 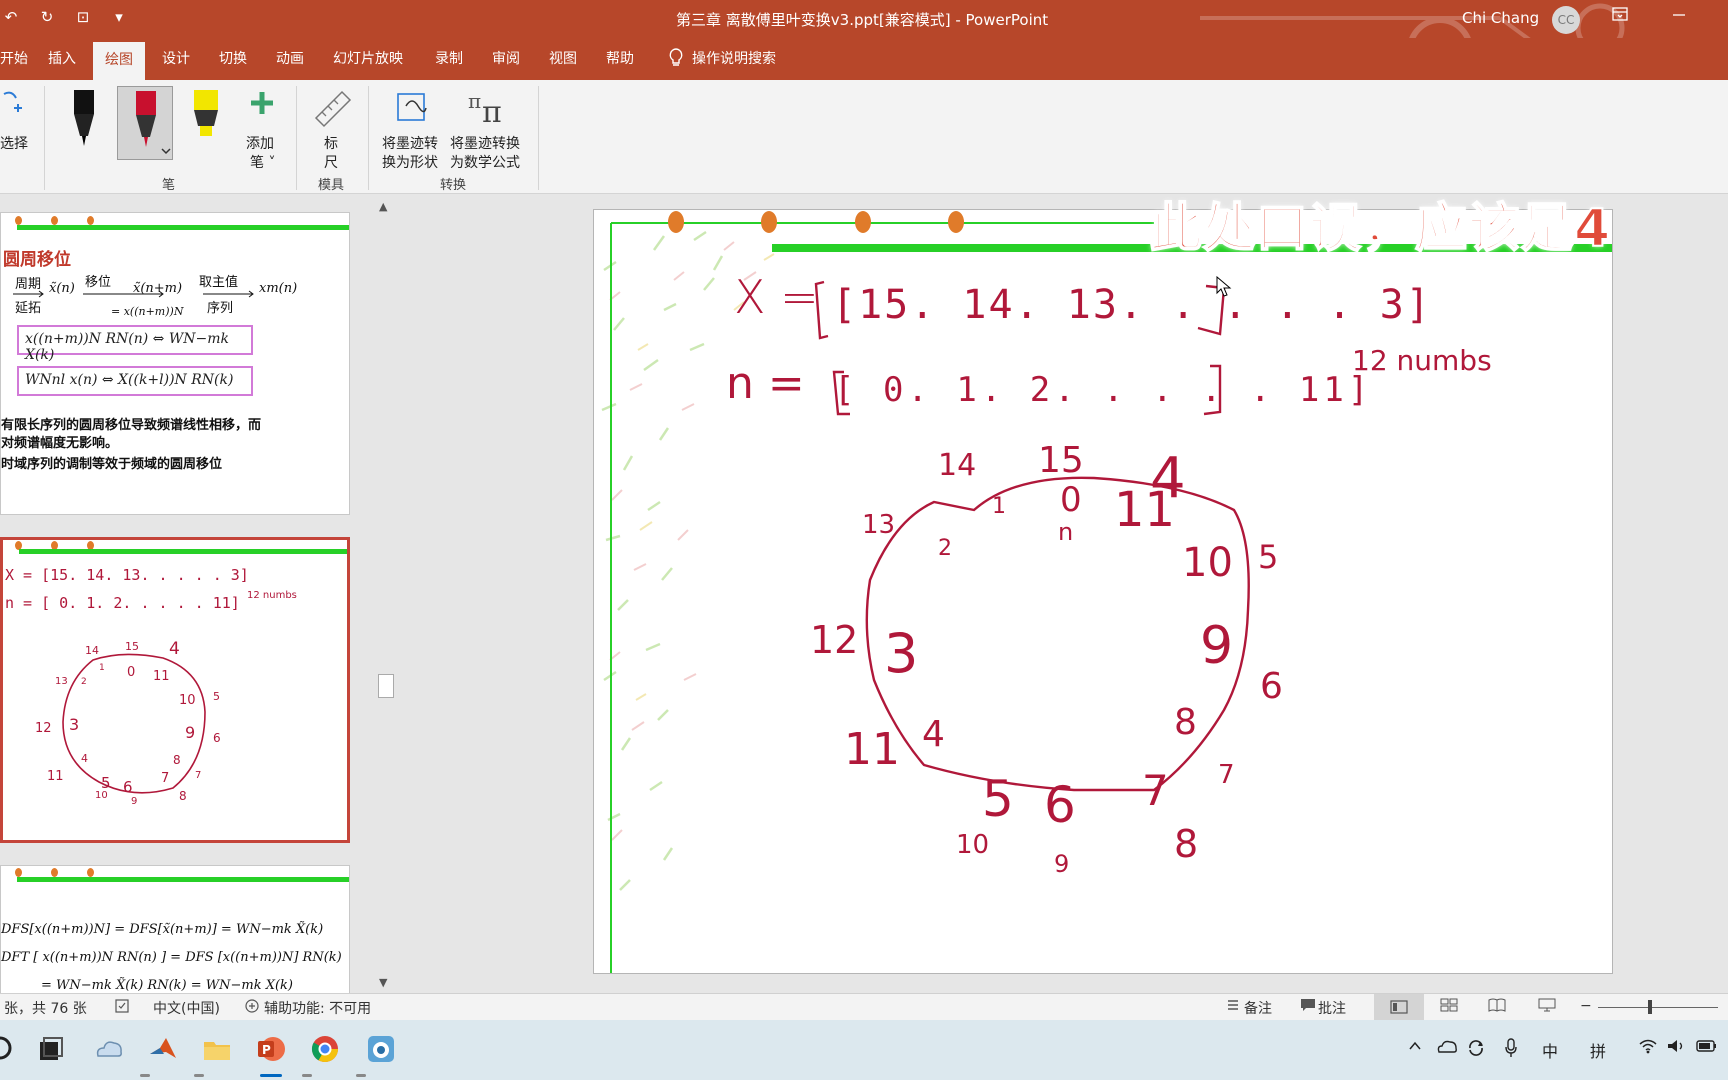 What do you see at coordinates (765, 383) in the screenshot?
I see `ink-n-label: n =` at bounding box center [765, 383].